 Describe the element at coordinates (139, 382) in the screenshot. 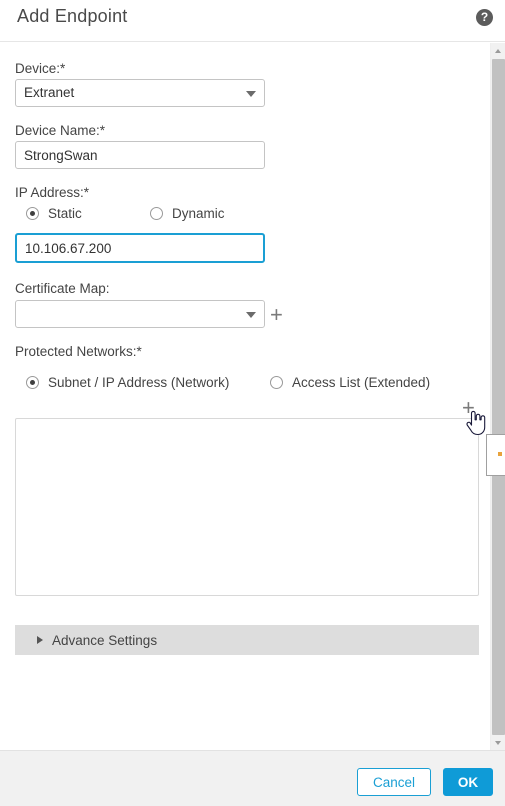

I see `radio-subnet-ip-address-label: Subnet / IP Address (Network)` at that location.